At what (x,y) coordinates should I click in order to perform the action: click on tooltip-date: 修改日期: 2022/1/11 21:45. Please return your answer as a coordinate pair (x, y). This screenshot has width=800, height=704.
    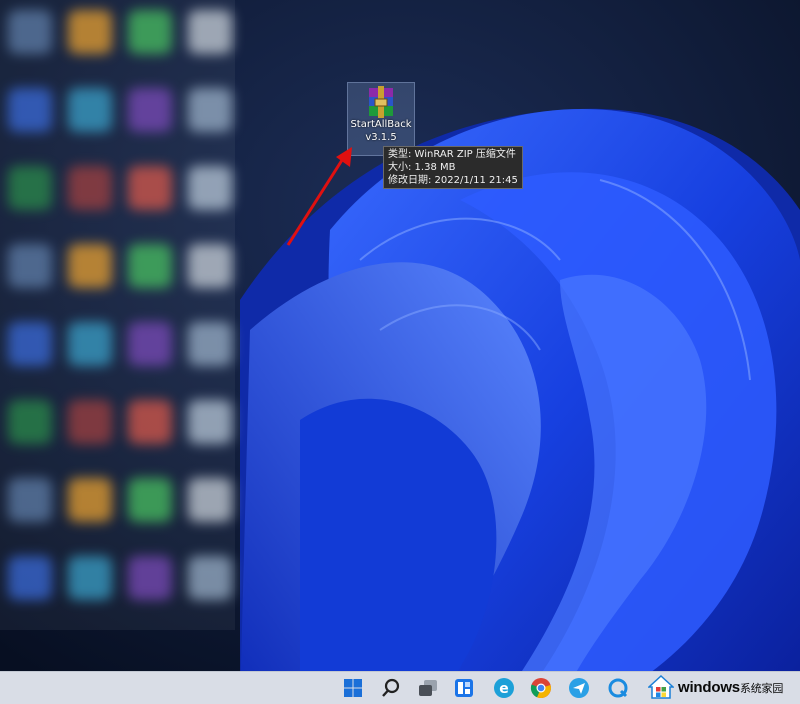
    Looking at the image, I should click on (453, 180).